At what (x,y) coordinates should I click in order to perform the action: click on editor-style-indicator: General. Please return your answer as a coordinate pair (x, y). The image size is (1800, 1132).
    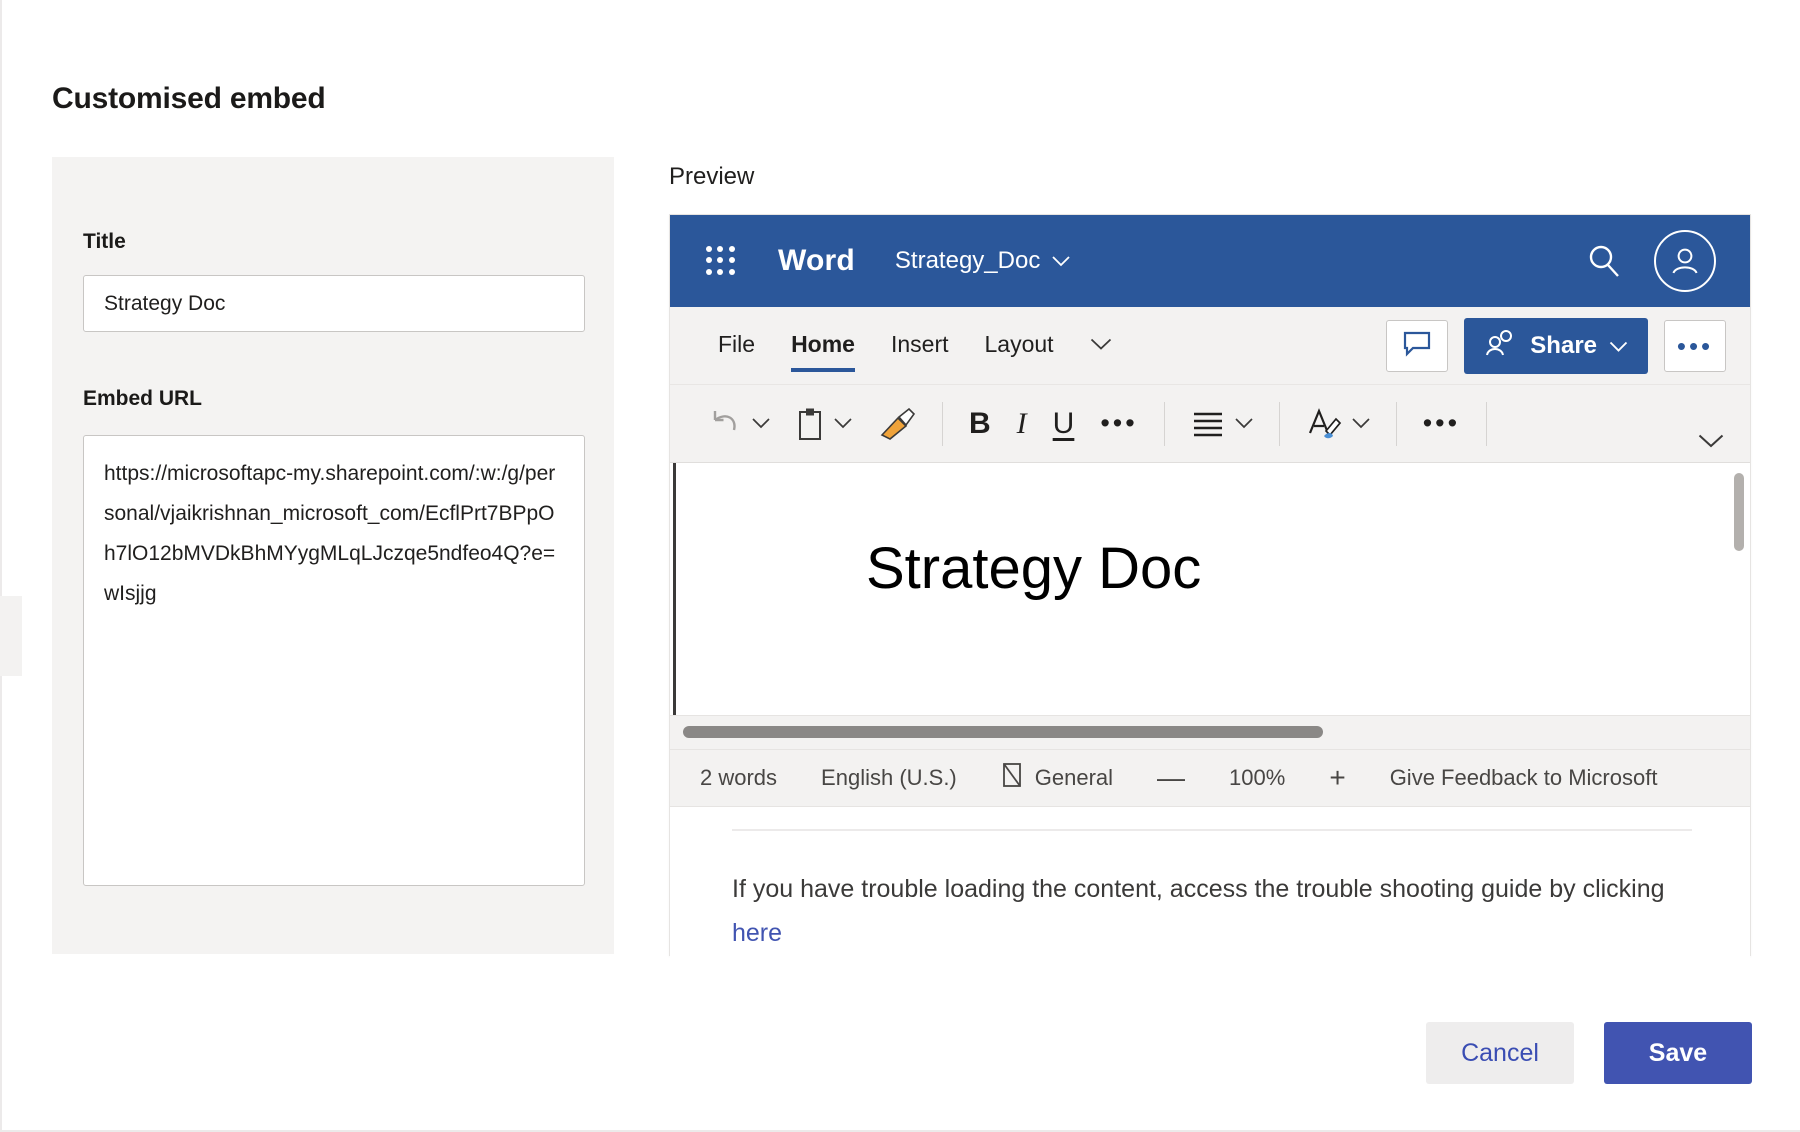
    Looking at the image, I should click on (1057, 778).